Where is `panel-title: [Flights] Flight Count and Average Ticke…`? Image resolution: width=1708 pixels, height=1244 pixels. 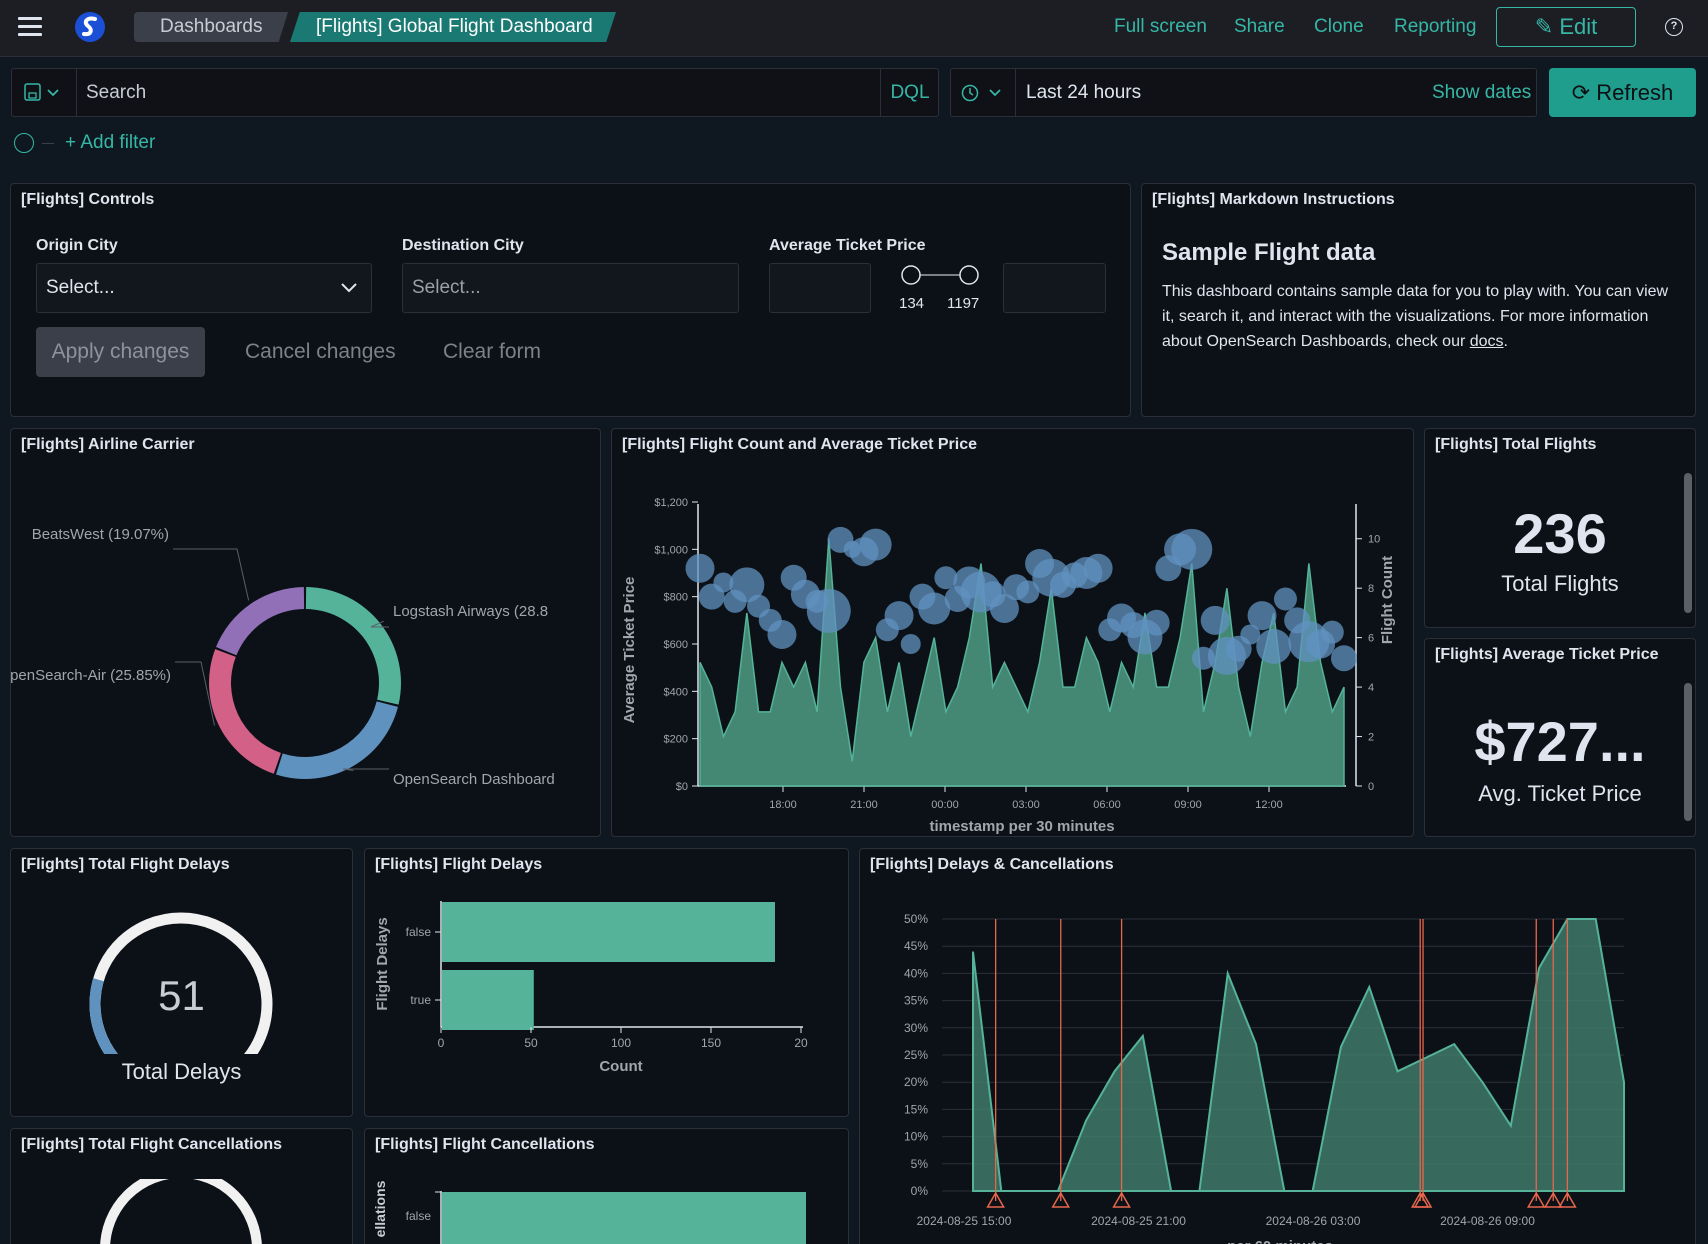 panel-title: [Flights] Flight Count and Average Ticke… is located at coordinates (800, 444).